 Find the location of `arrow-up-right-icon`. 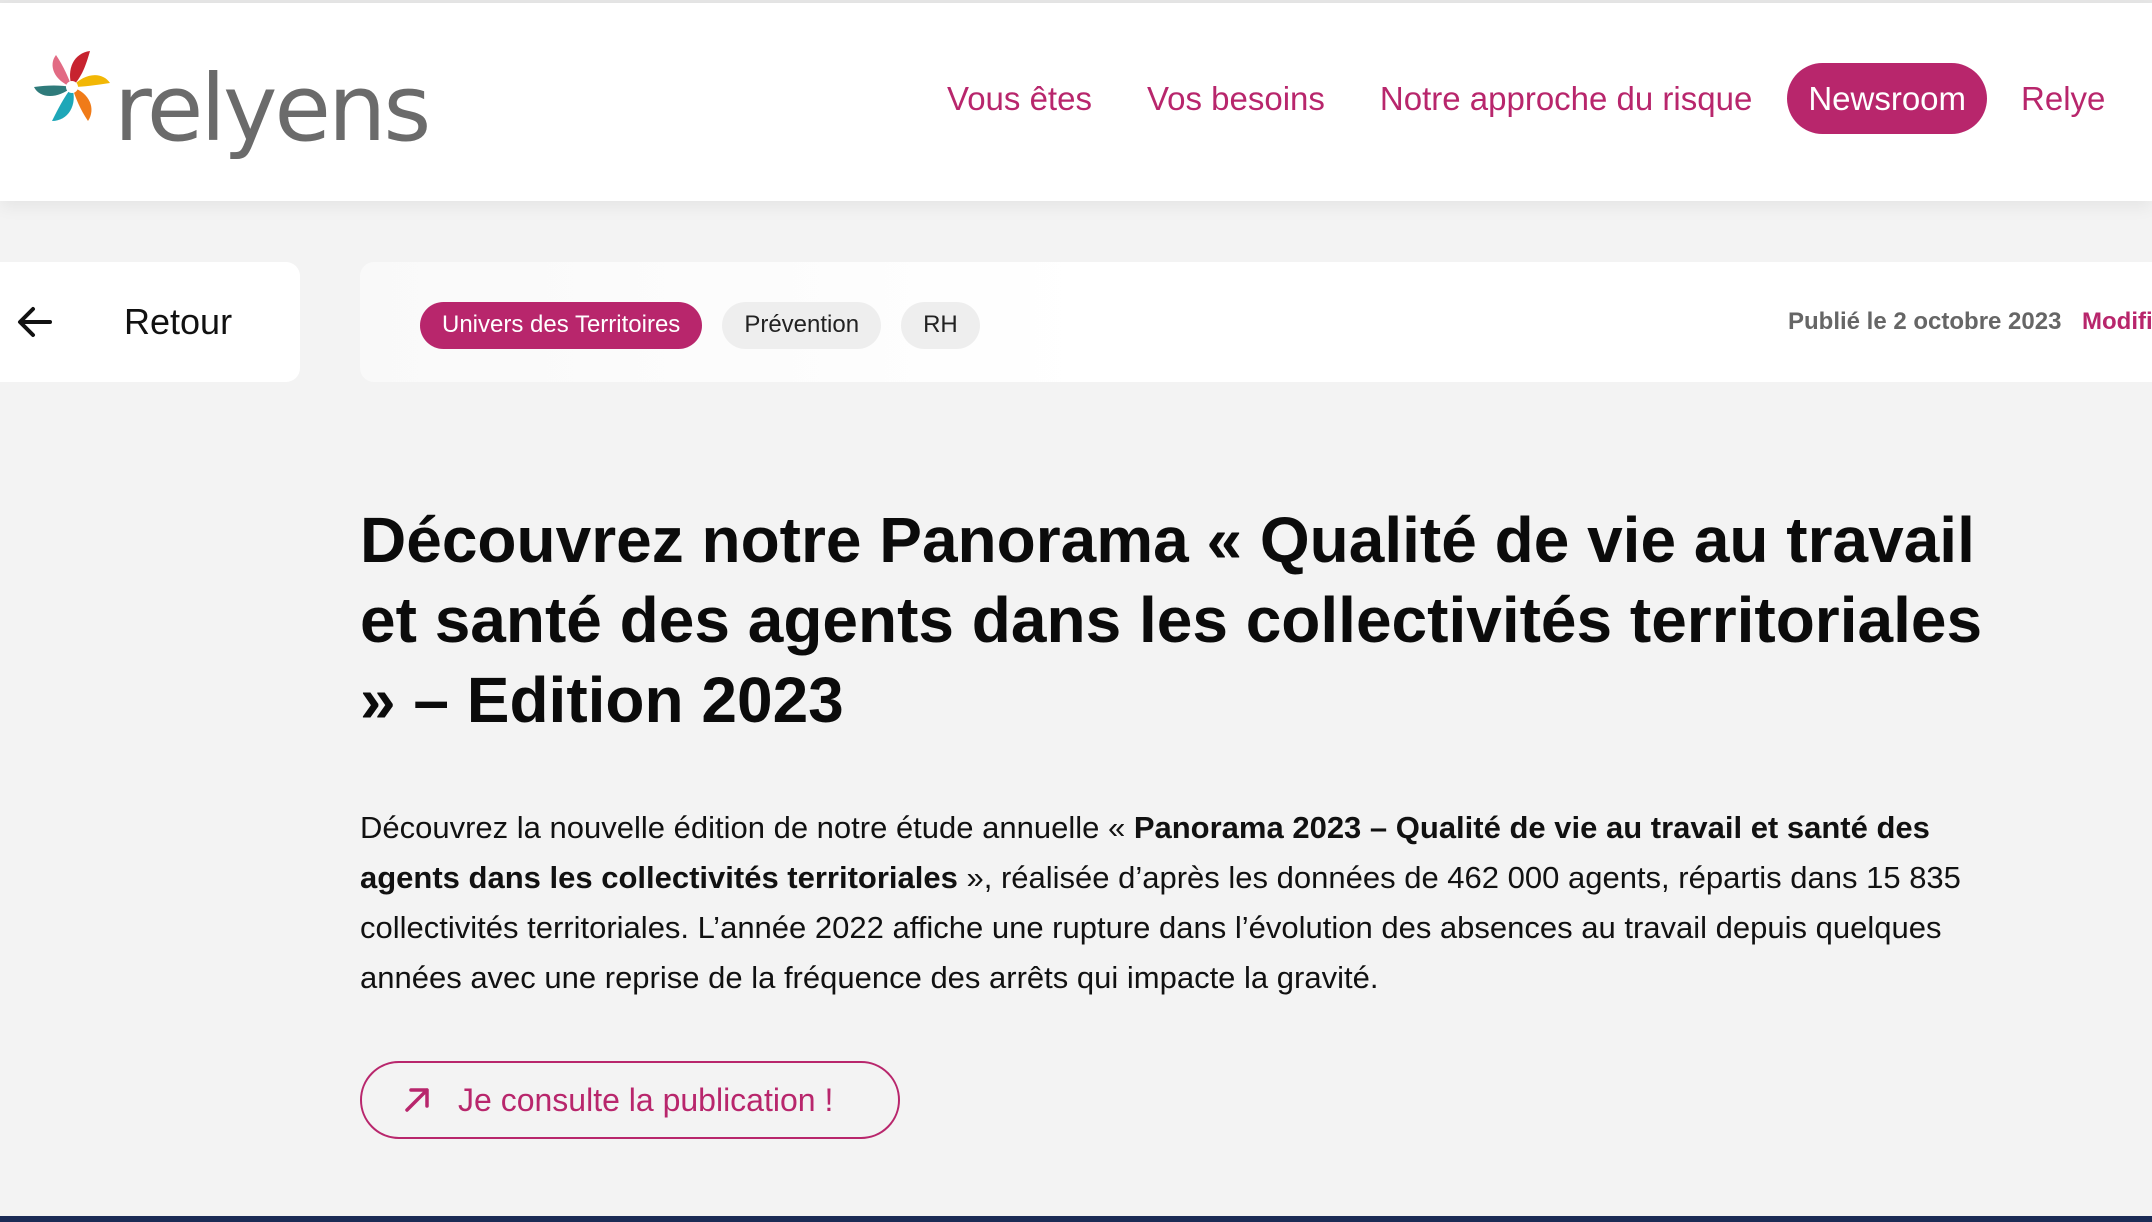

arrow-up-right-icon is located at coordinates (417, 1100).